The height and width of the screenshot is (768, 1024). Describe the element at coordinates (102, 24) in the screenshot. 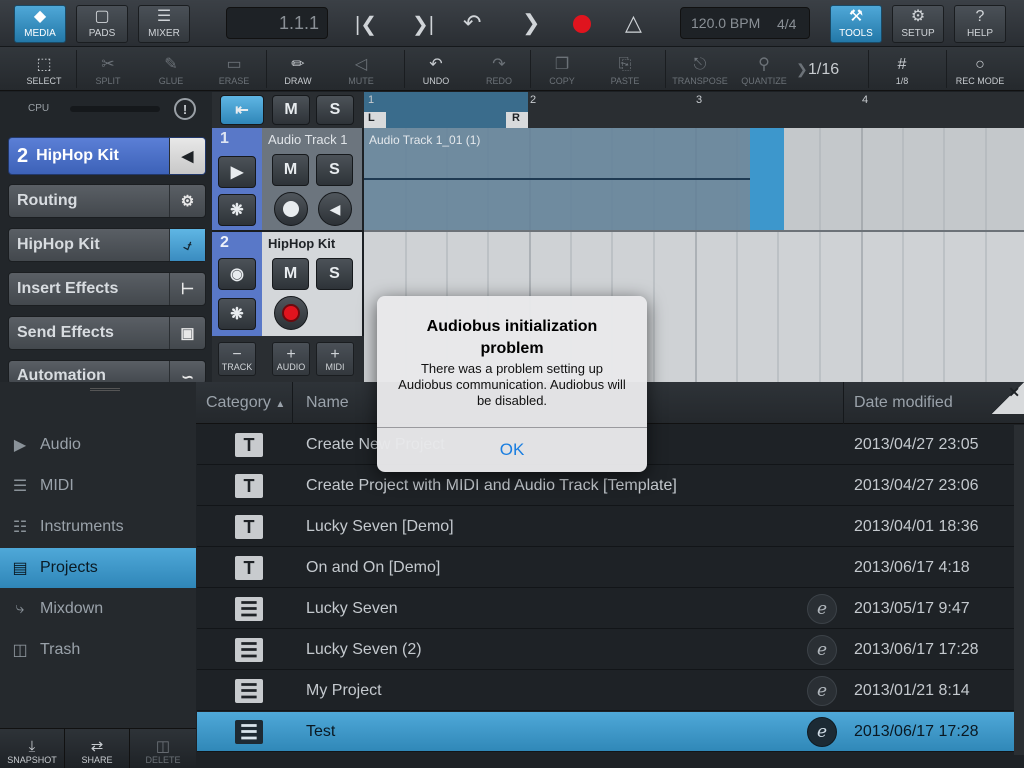

I see `pads-button: ▢ PADS` at that location.